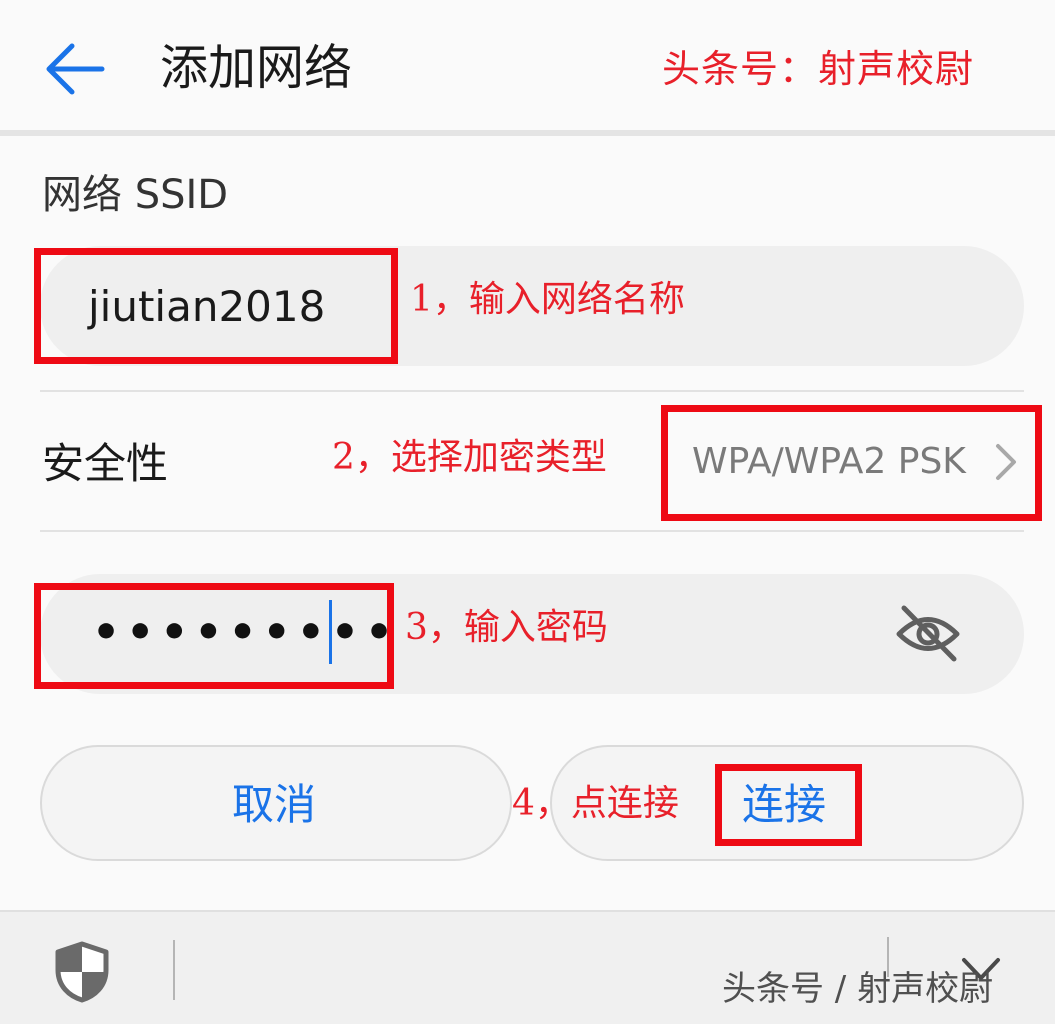 The height and width of the screenshot is (1024, 1055). Describe the element at coordinates (256, 68) in the screenshot. I see `page-title: 添加网络` at that location.